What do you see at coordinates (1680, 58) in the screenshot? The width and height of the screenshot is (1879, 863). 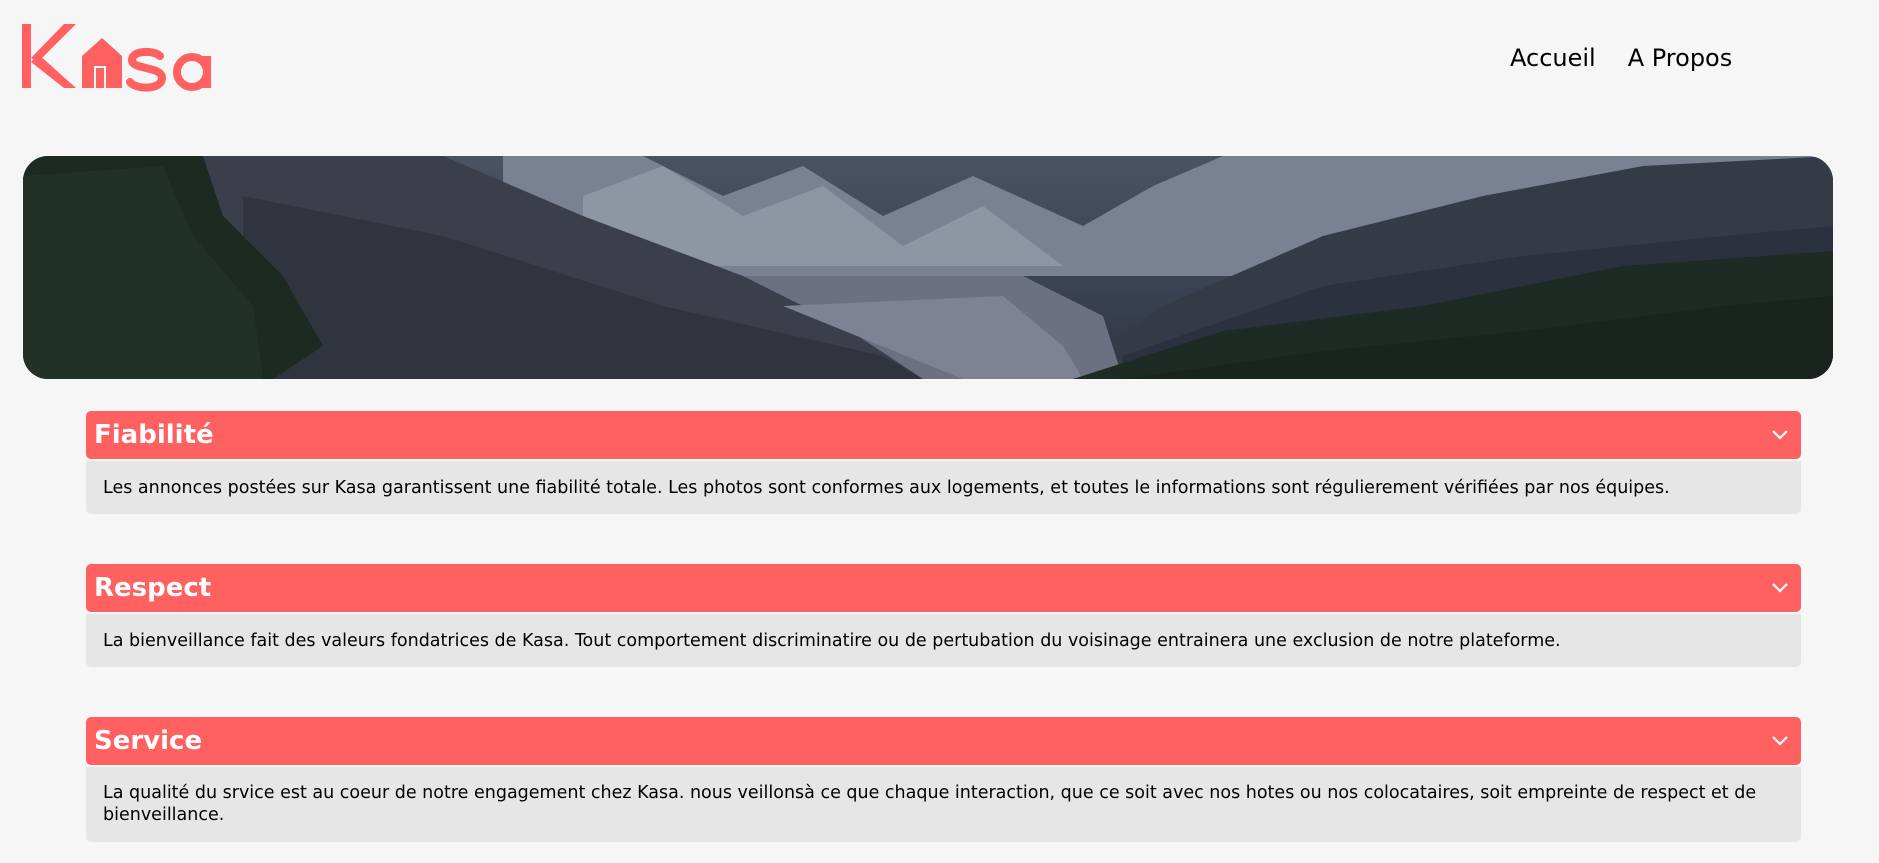 I see `nav-link-about: A Propos` at bounding box center [1680, 58].